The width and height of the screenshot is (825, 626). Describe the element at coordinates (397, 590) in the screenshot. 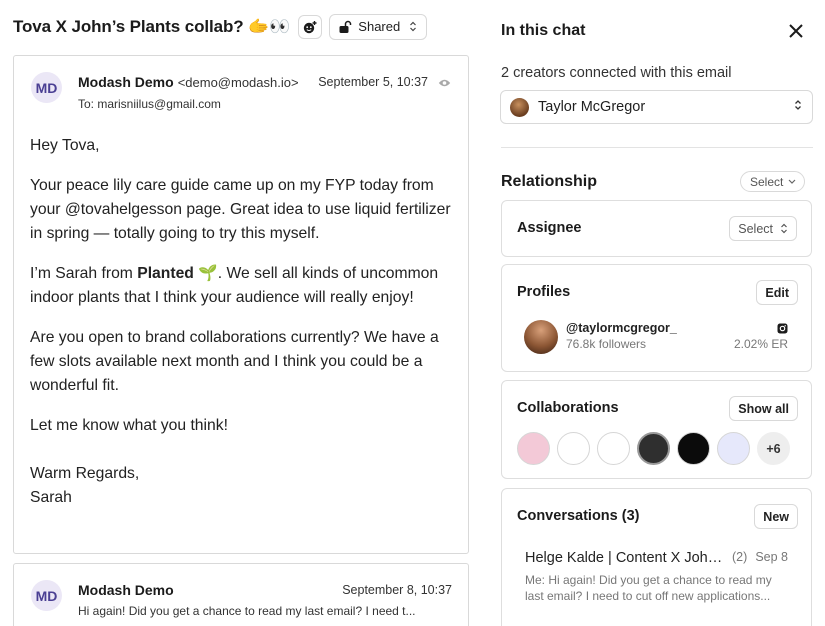

I see `email-date: September 8, 10:37` at that location.